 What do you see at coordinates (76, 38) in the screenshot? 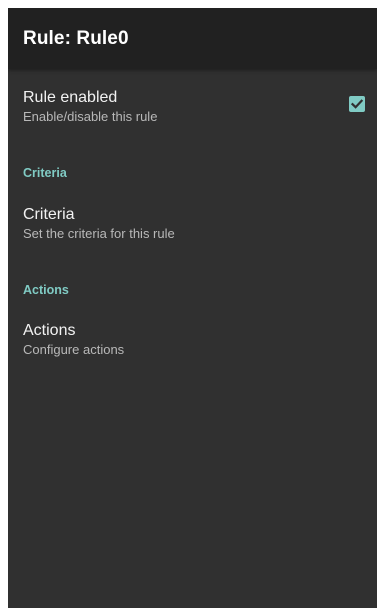
I see `page-title: Rule: Rule0` at bounding box center [76, 38].